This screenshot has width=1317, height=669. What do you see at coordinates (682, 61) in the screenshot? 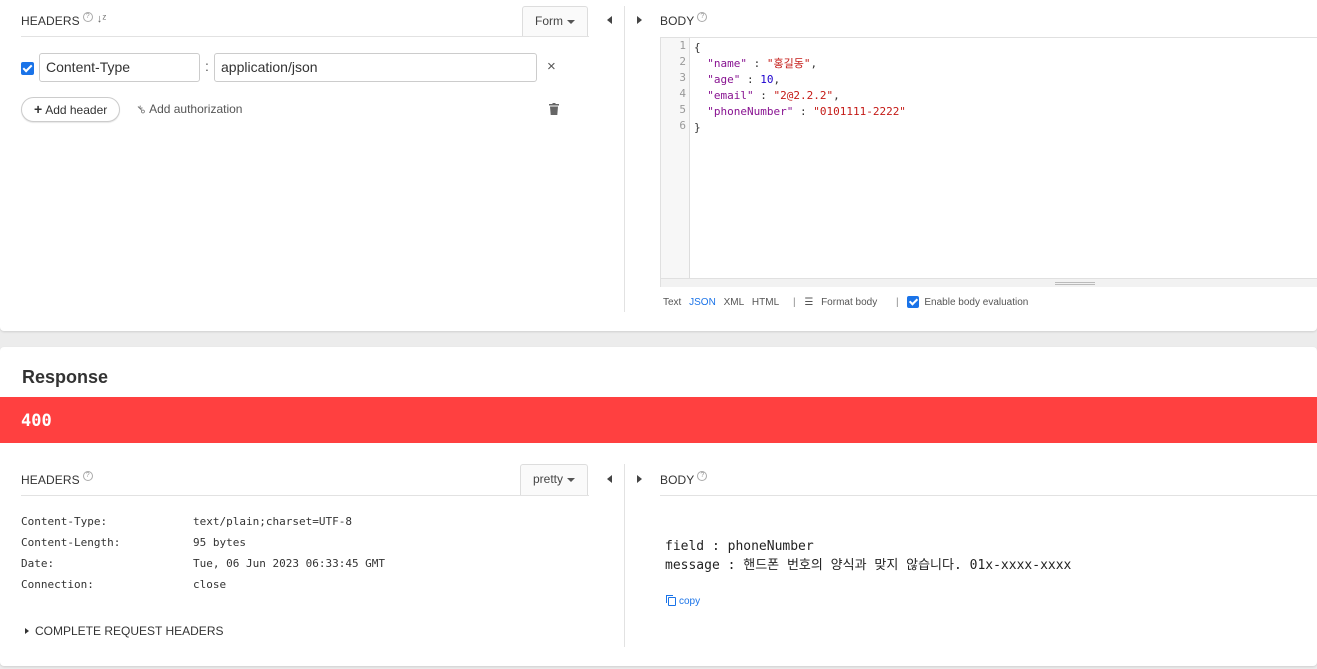
I see `line-number: 2` at bounding box center [682, 61].